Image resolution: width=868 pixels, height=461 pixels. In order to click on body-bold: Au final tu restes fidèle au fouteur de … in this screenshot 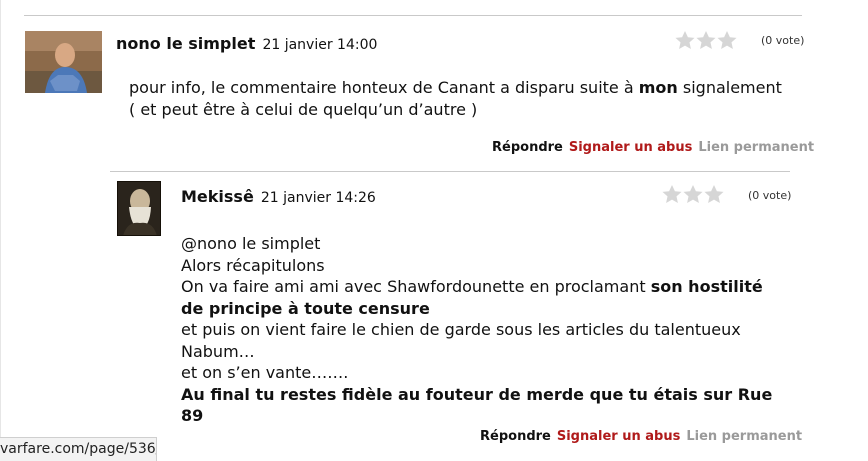, I will do `click(477, 405)`.